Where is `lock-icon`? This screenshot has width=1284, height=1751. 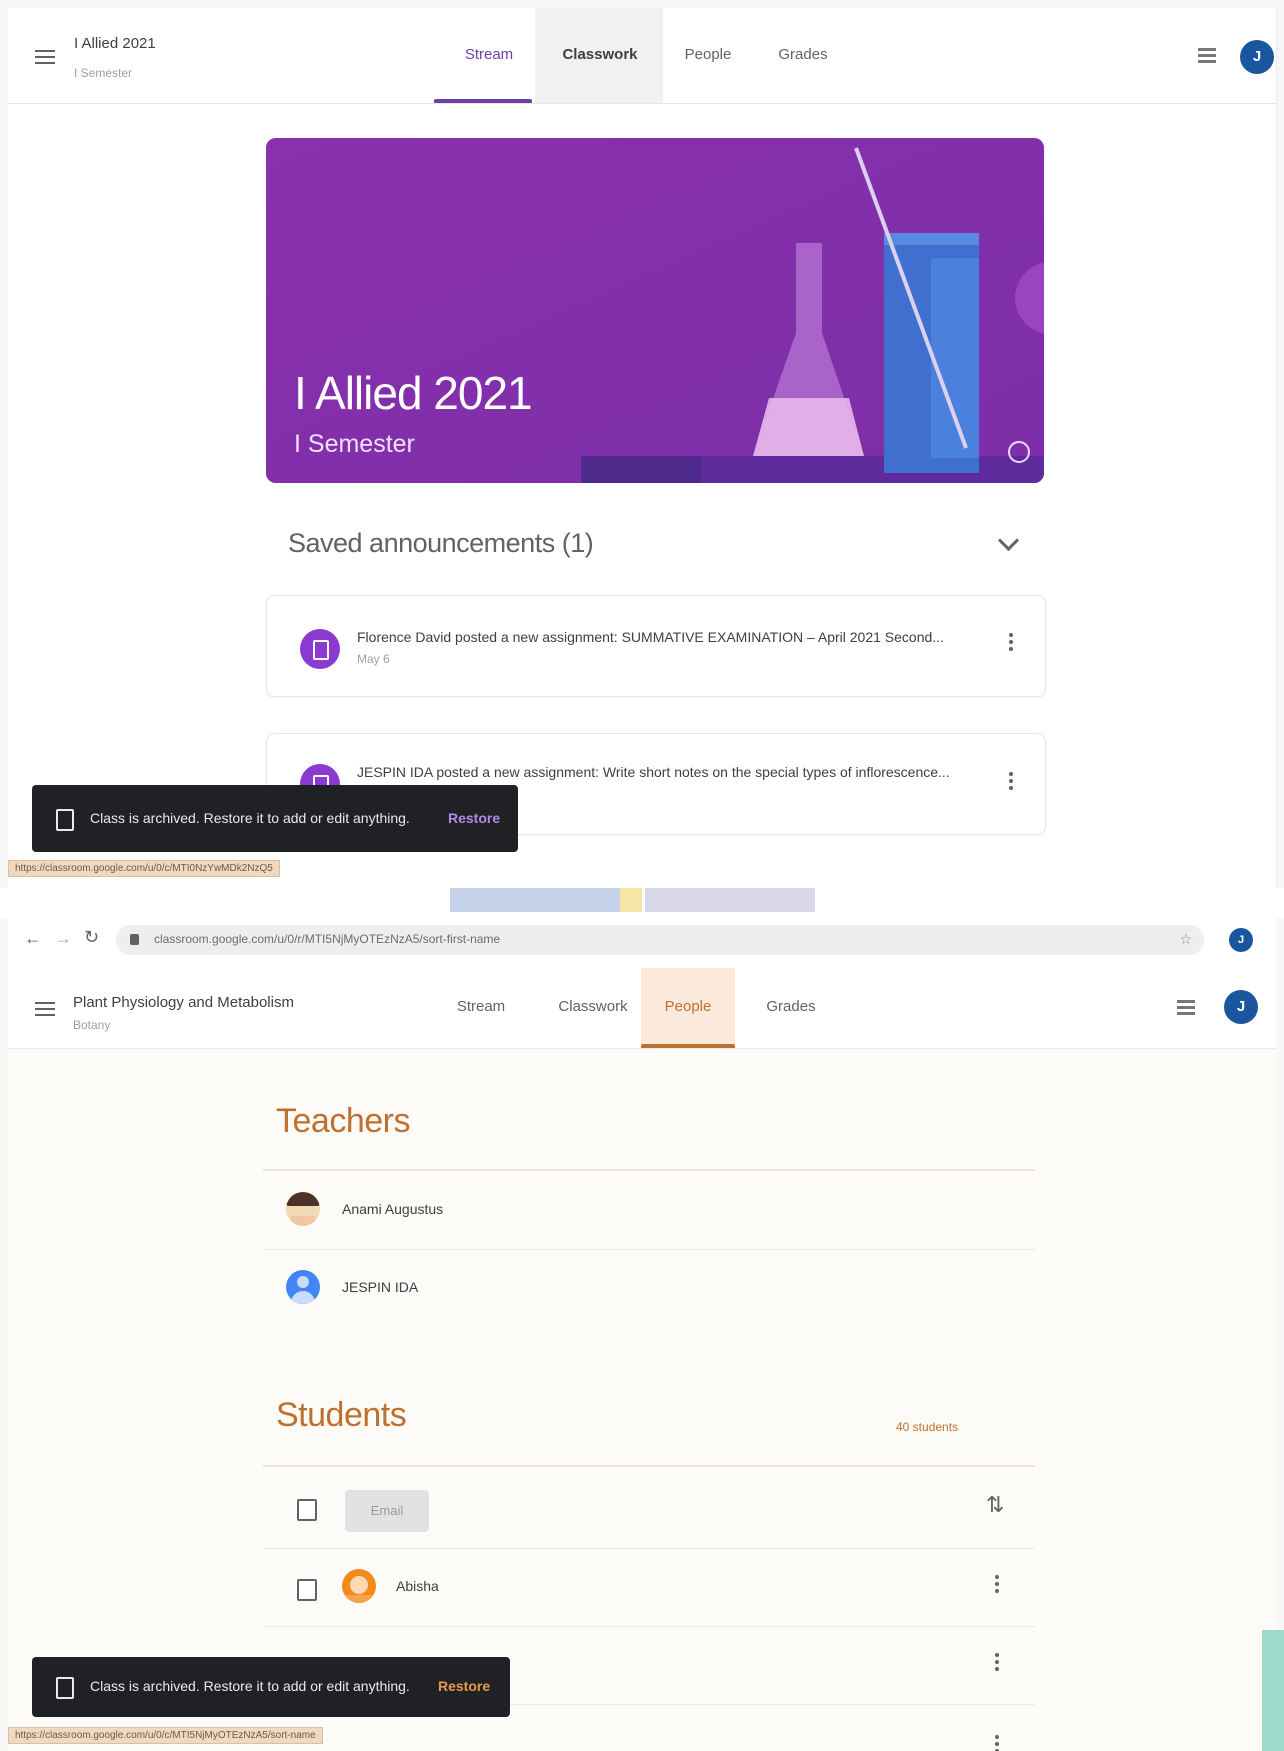 lock-icon is located at coordinates (134, 939).